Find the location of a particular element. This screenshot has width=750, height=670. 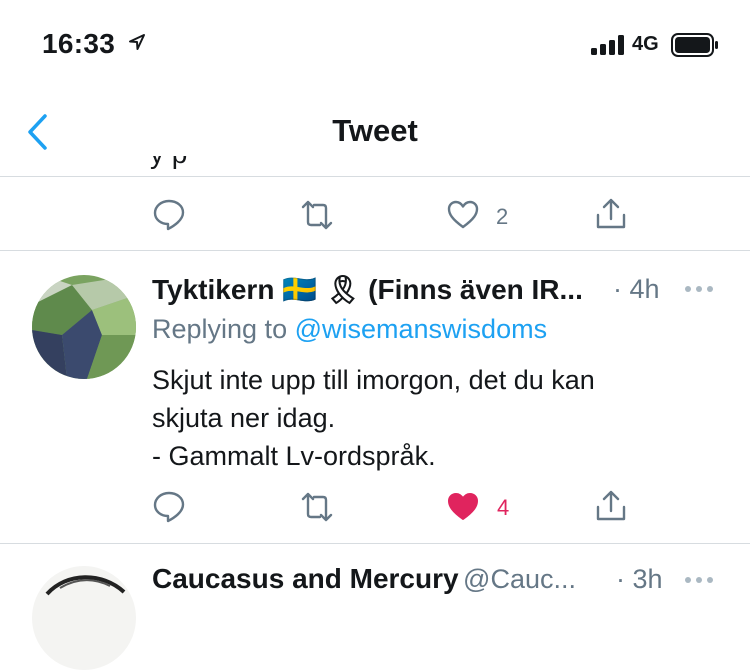

battery-icon is located at coordinates (694, 45).